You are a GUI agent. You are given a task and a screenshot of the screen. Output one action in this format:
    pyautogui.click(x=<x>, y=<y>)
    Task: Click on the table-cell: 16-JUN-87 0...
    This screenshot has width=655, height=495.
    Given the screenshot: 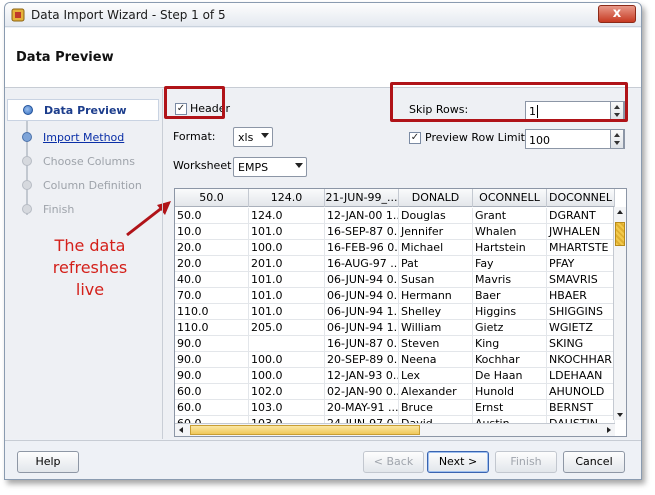 What is the action you would take?
    pyautogui.click(x=362, y=344)
    